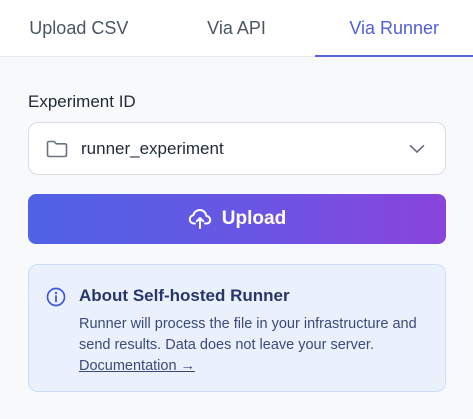 Image resolution: width=473 pixels, height=419 pixels. Describe the element at coordinates (57, 149) in the screenshot. I see `folder-icon` at that location.